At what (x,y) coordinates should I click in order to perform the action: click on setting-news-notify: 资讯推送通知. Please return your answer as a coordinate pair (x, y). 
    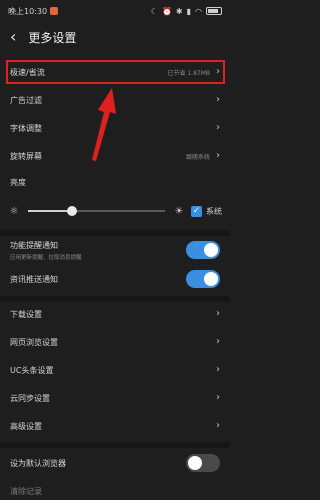
    Looking at the image, I should click on (115, 279).